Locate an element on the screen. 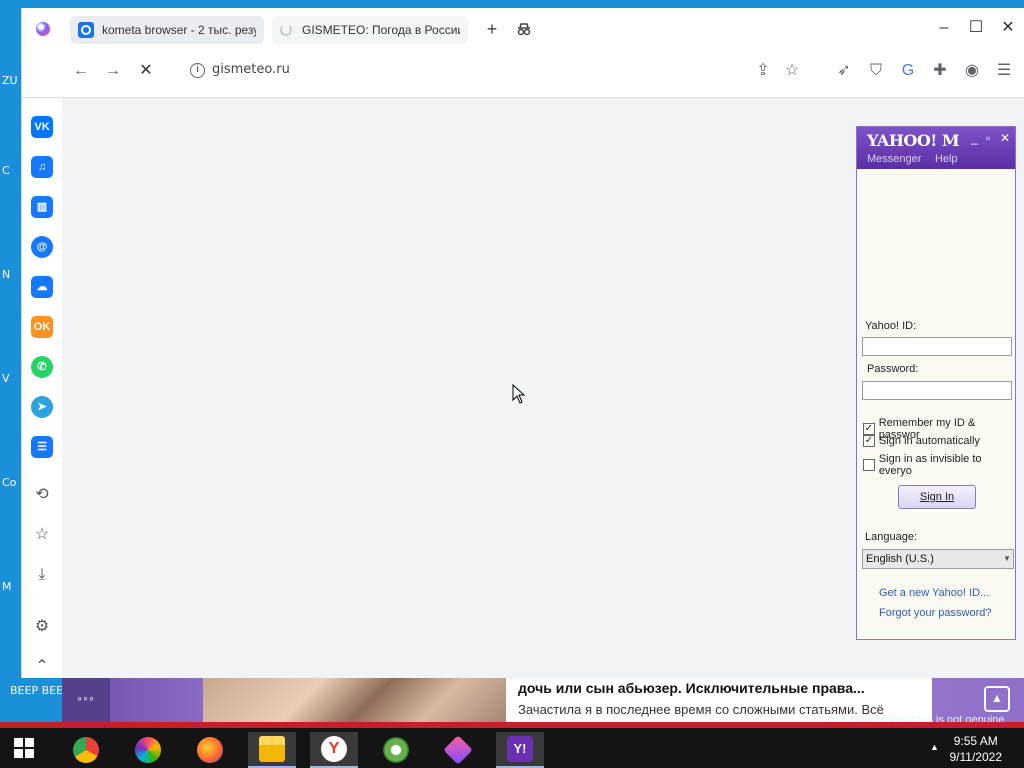 The image size is (1024, 768). chrome-icon is located at coordinates (86, 750).